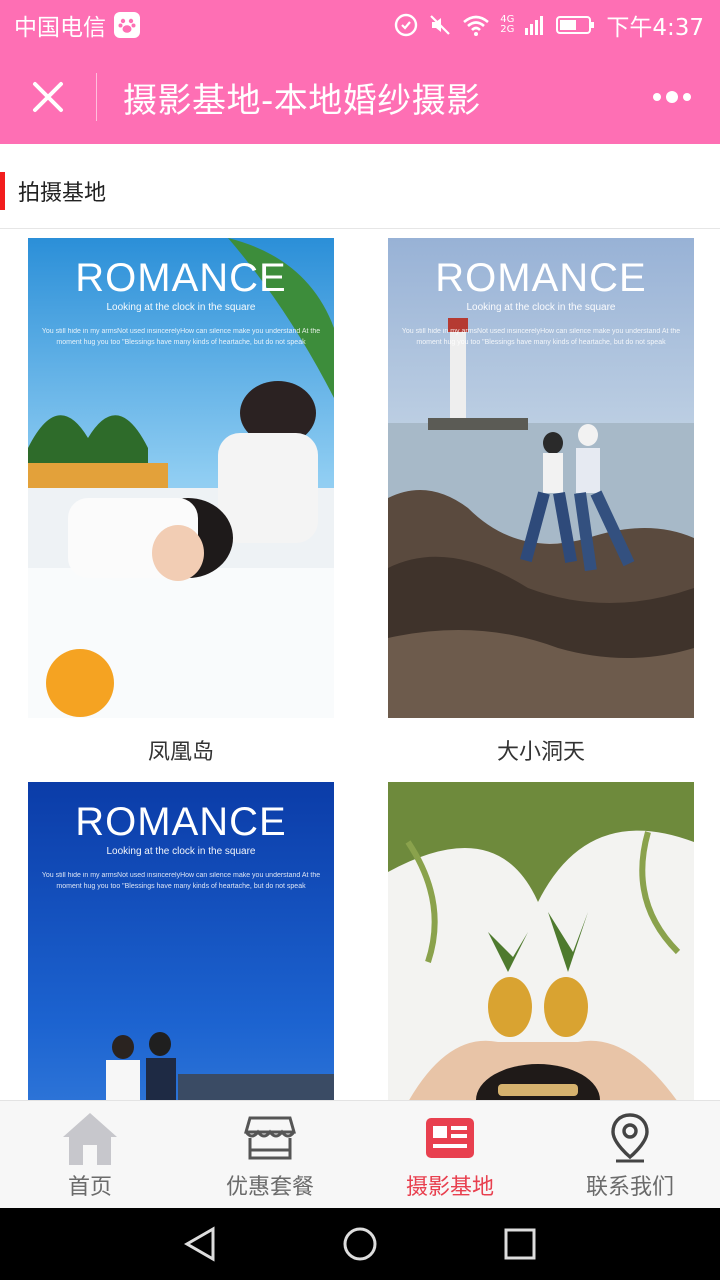 The image size is (720, 1280). Describe the element at coordinates (575, 25) in the screenshot. I see `battery-icon` at that location.